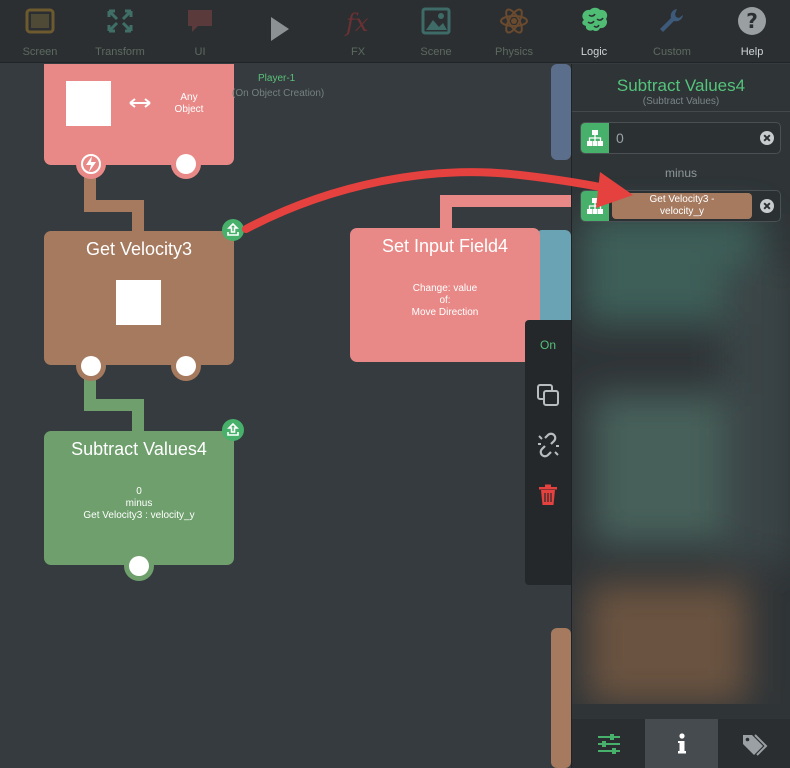 The image size is (790, 768). What do you see at coordinates (437, 200) in the screenshot?
I see `annotation-arrow` at bounding box center [437, 200].